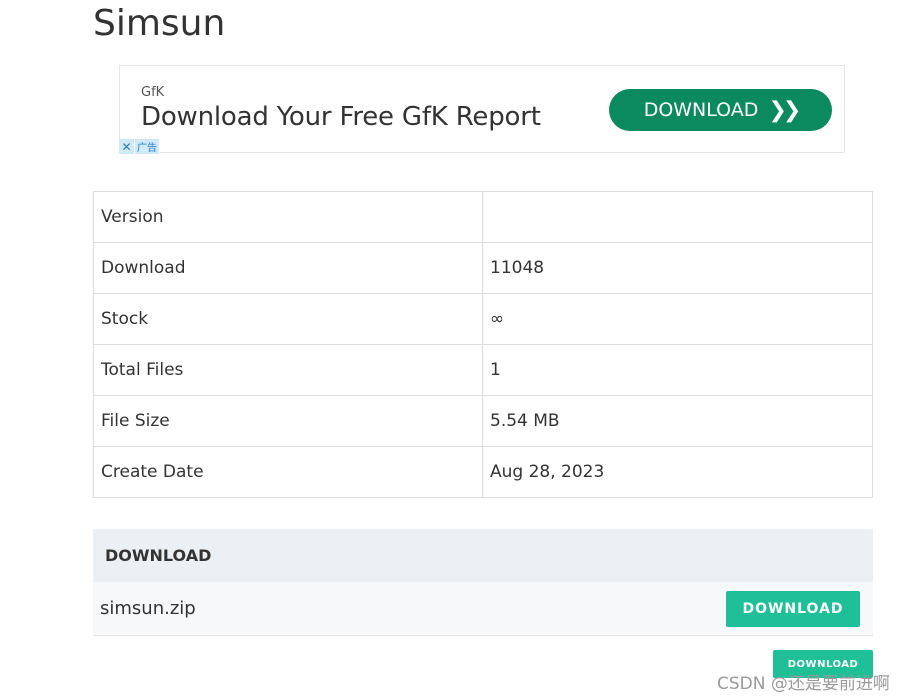  Describe the element at coordinates (483, 555) in the screenshot. I see `download-section-header: DOWNLOAD` at that location.